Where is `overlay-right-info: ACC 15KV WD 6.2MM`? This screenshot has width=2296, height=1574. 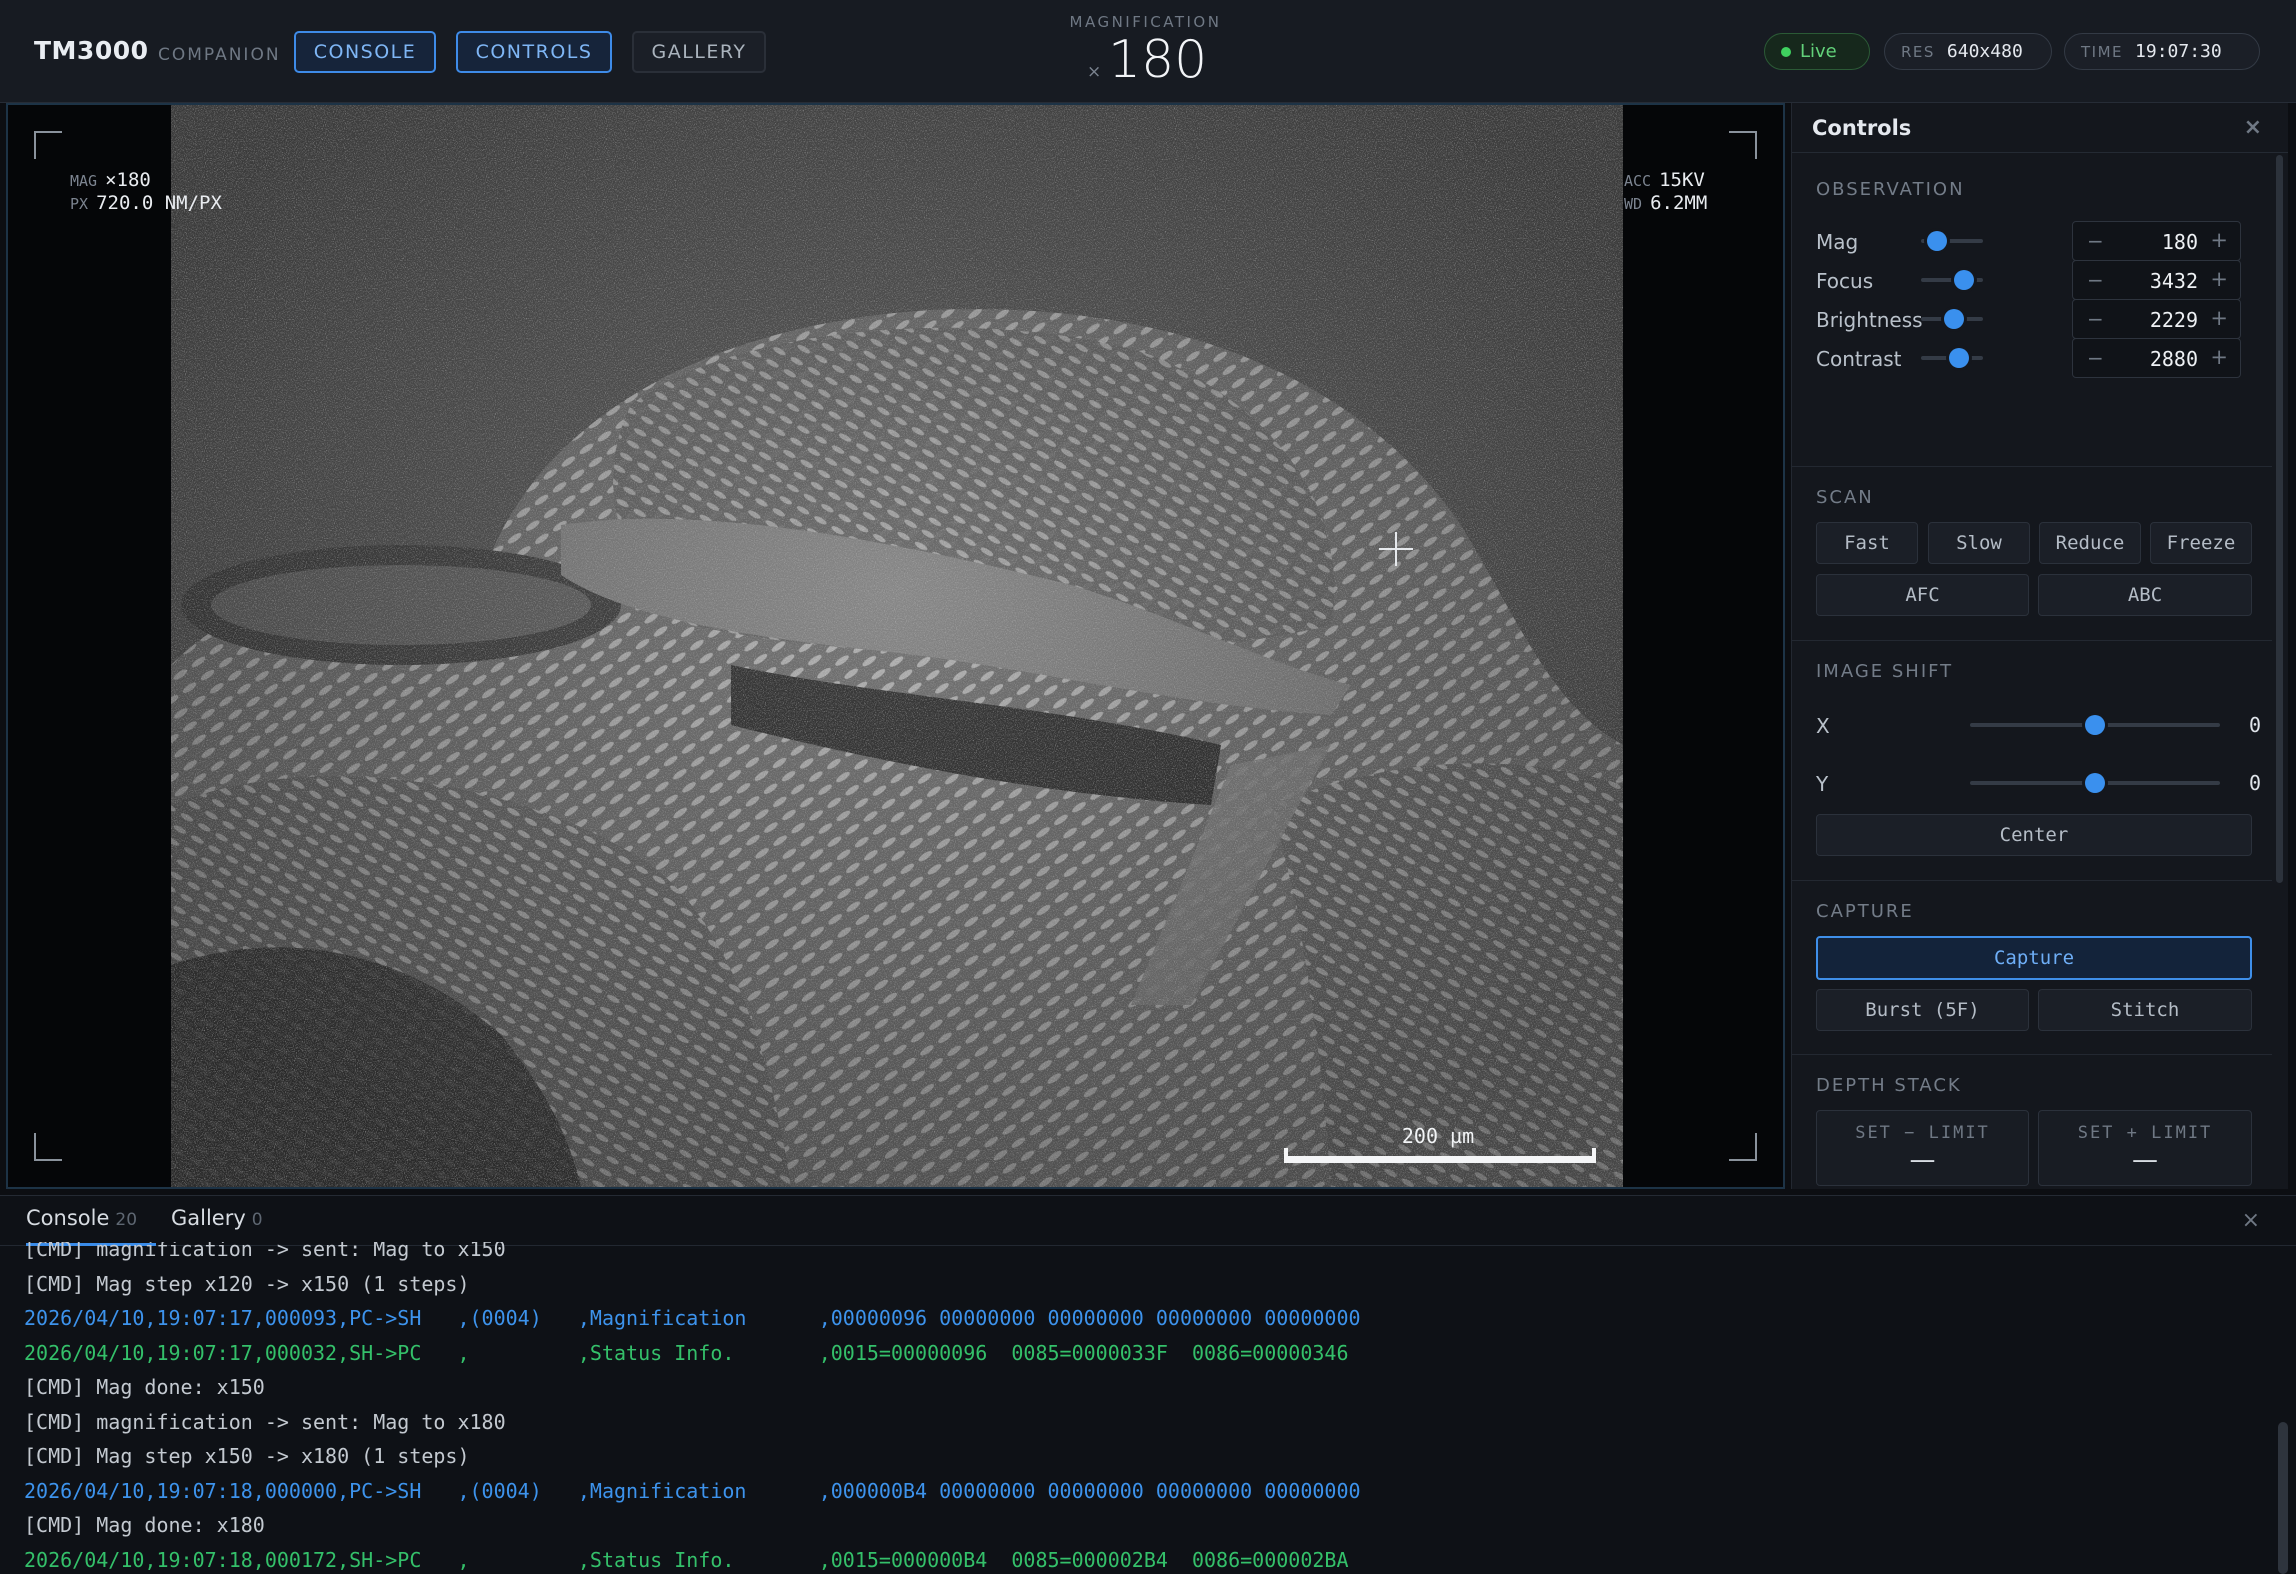 overlay-right-info: ACC 15KV WD 6.2MM is located at coordinates (1665, 192).